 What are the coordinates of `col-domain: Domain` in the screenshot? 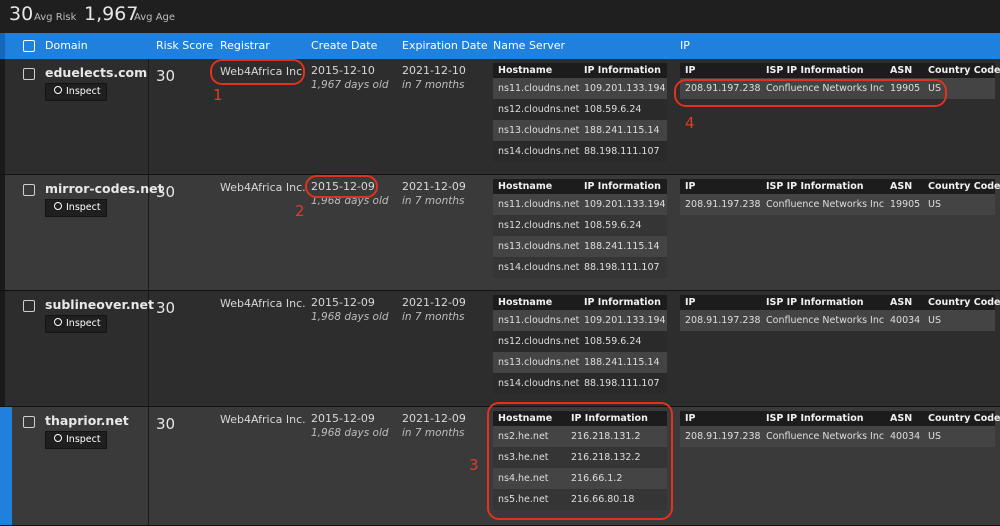 It's located at (66, 45).